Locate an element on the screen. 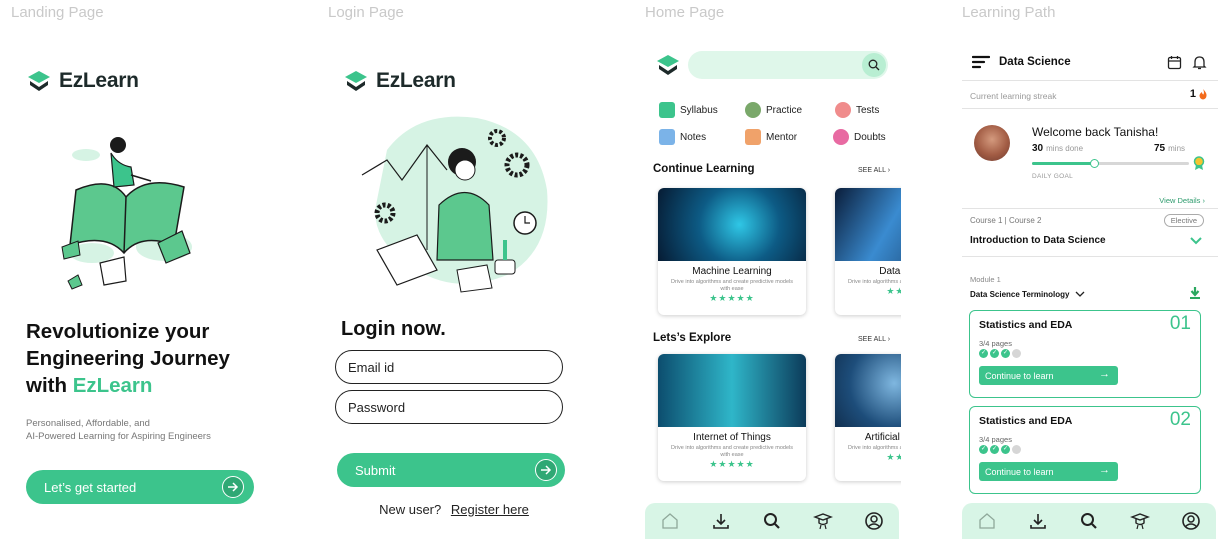 This screenshot has width=1226, height=539. avatar is located at coordinates (992, 143).